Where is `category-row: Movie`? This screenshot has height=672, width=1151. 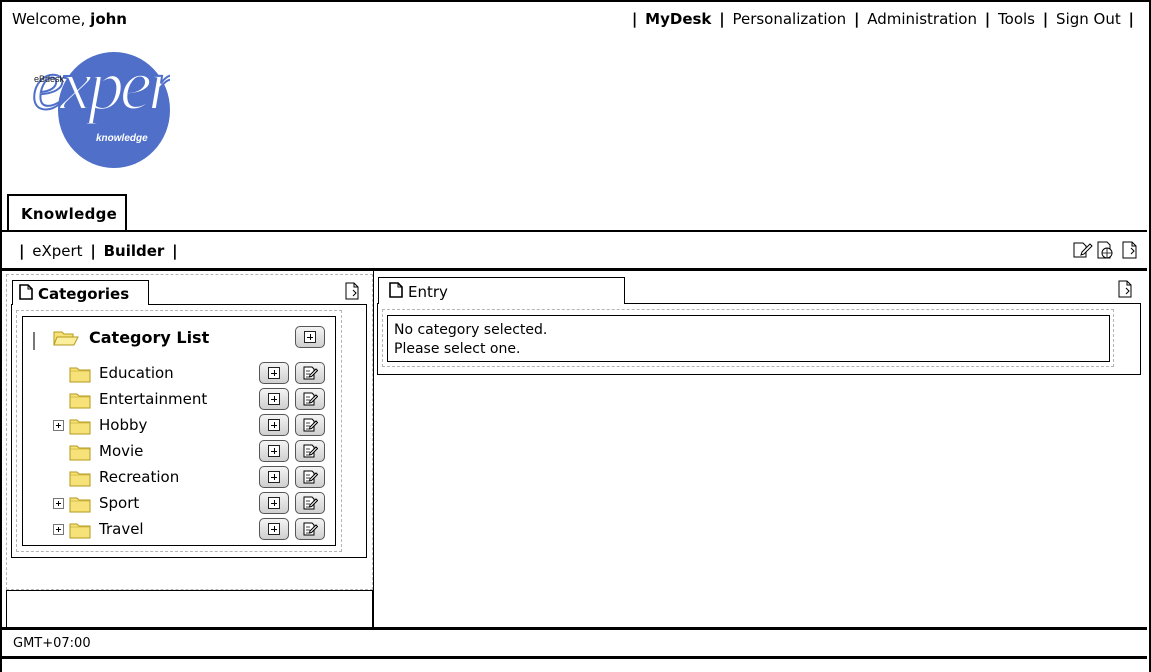 category-row: Movie is located at coordinates (179, 452).